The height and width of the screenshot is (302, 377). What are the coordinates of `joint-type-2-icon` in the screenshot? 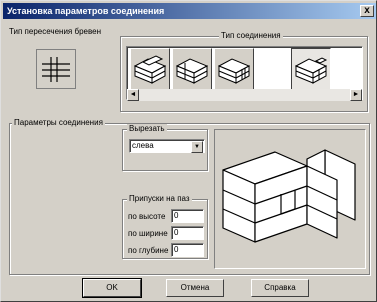 It's located at (192, 71).